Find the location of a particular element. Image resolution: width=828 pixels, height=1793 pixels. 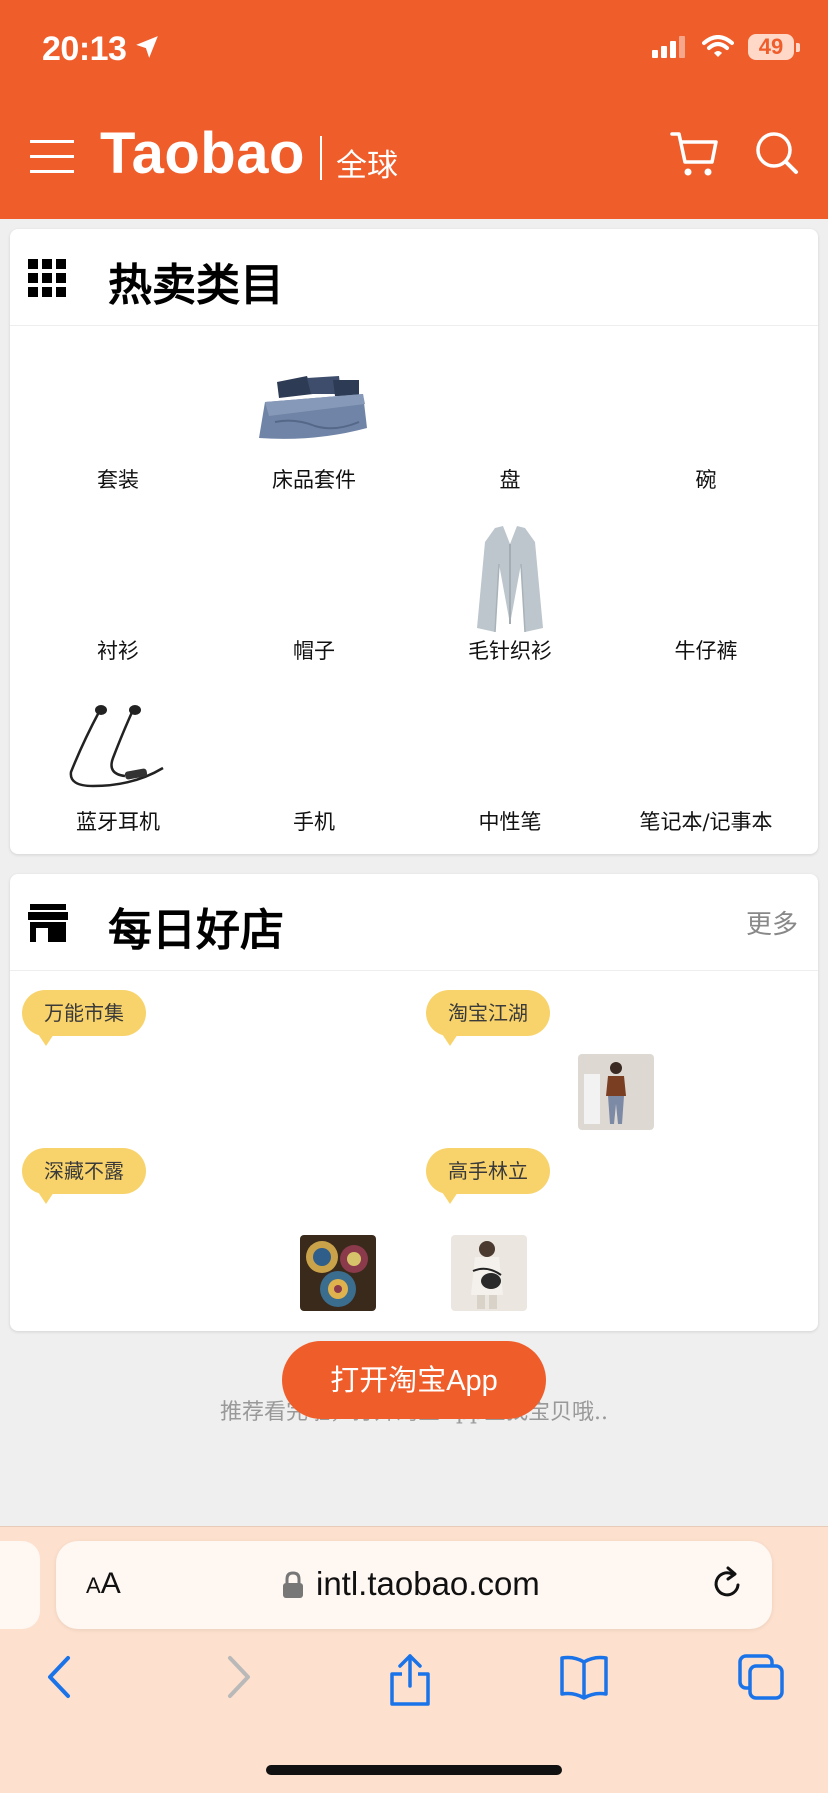

shop-tag: 淘宝江湖 is located at coordinates (488, 1018).